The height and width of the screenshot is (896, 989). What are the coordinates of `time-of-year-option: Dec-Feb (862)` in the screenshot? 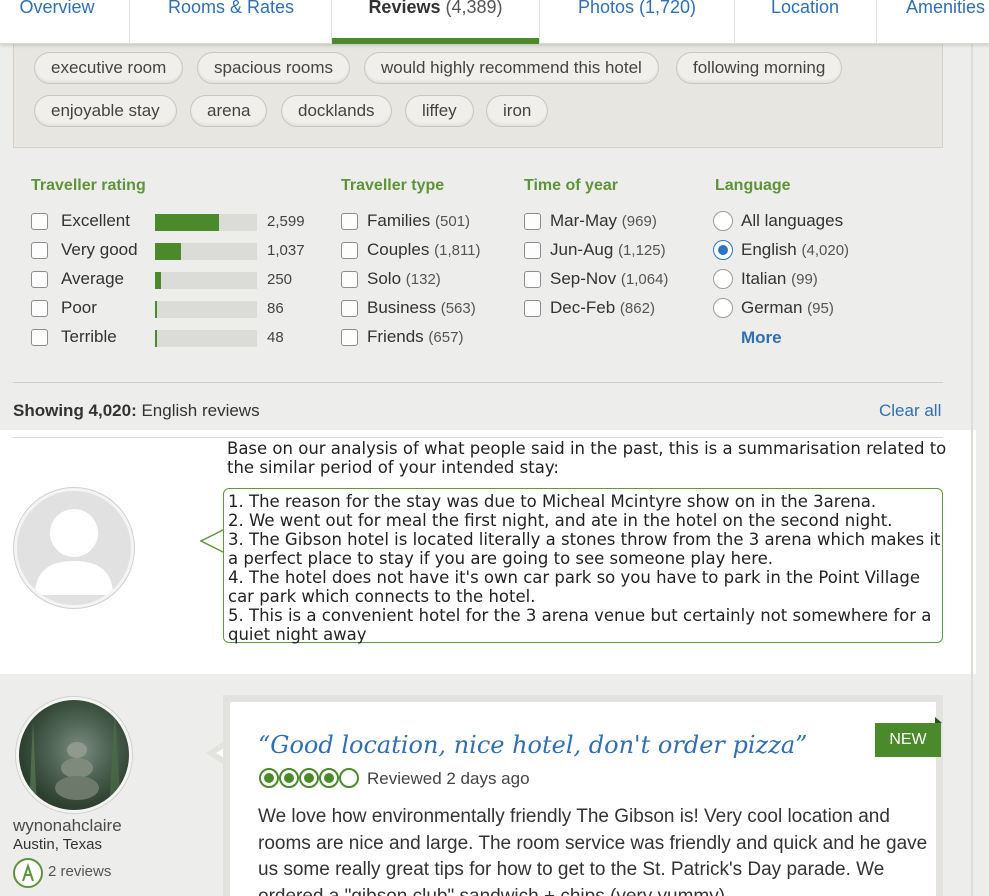 It's located at (602, 308).